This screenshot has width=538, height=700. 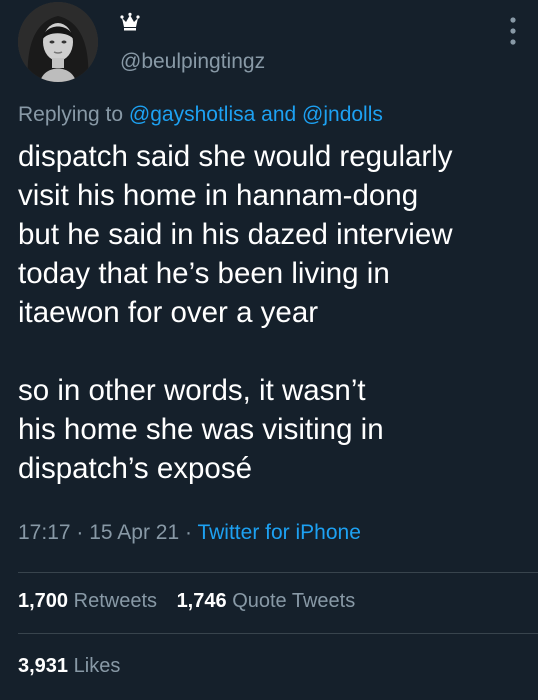 What do you see at coordinates (43, 601) in the screenshot?
I see `retweets-count: 1,700` at bounding box center [43, 601].